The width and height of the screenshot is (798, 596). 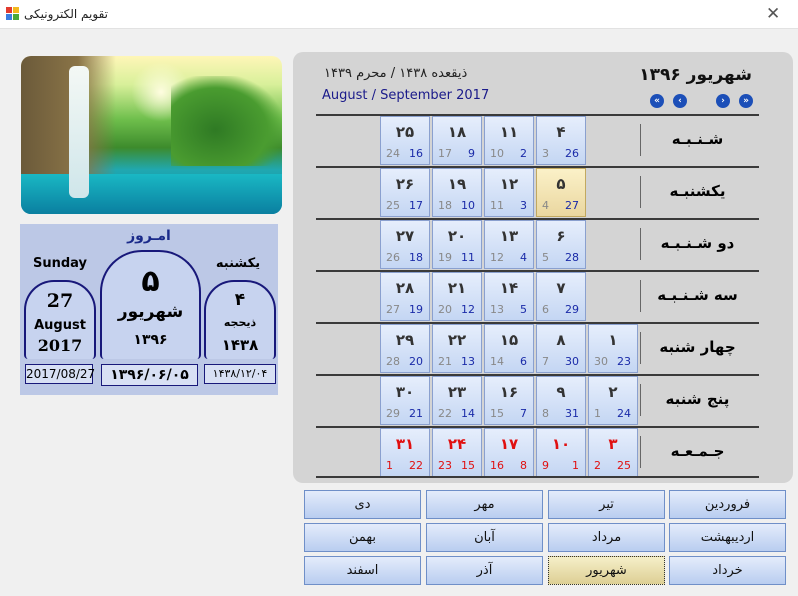 I want to click on row-divider, so click(x=537, y=477).